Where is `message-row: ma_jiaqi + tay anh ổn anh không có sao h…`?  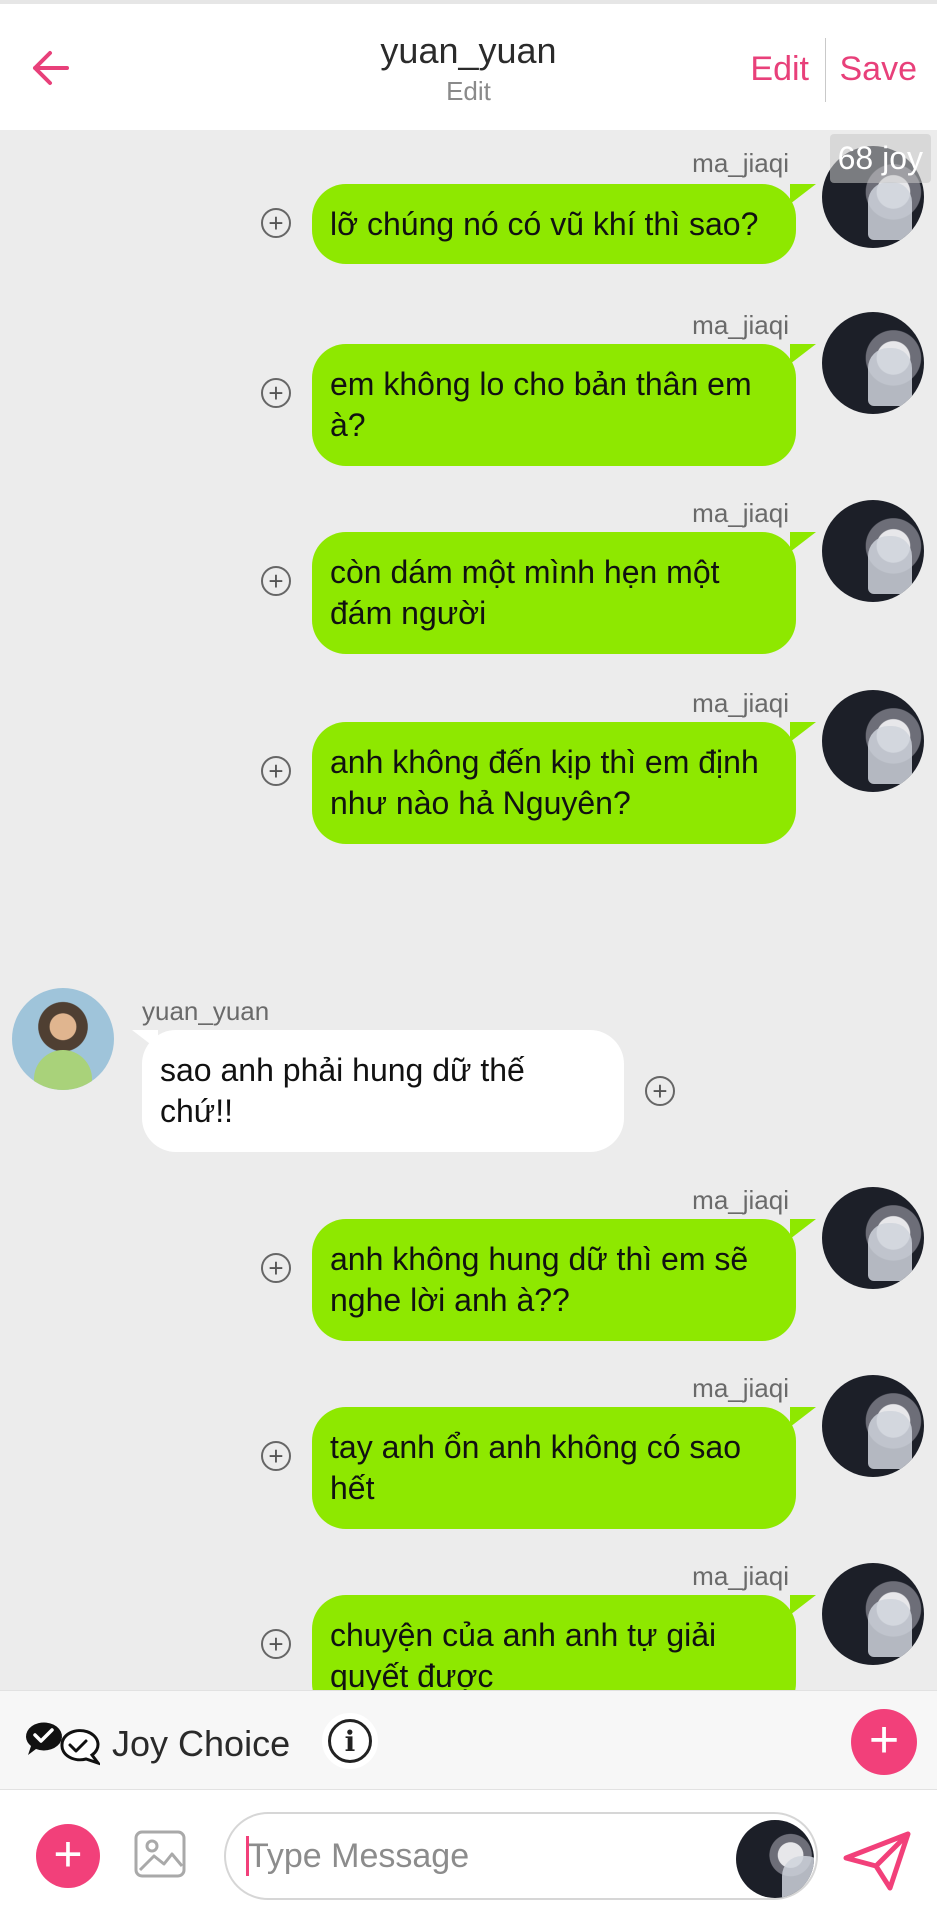 message-row: ma_jiaqi + tay anh ổn anh không có sao h… is located at coordinates (468, 1460).